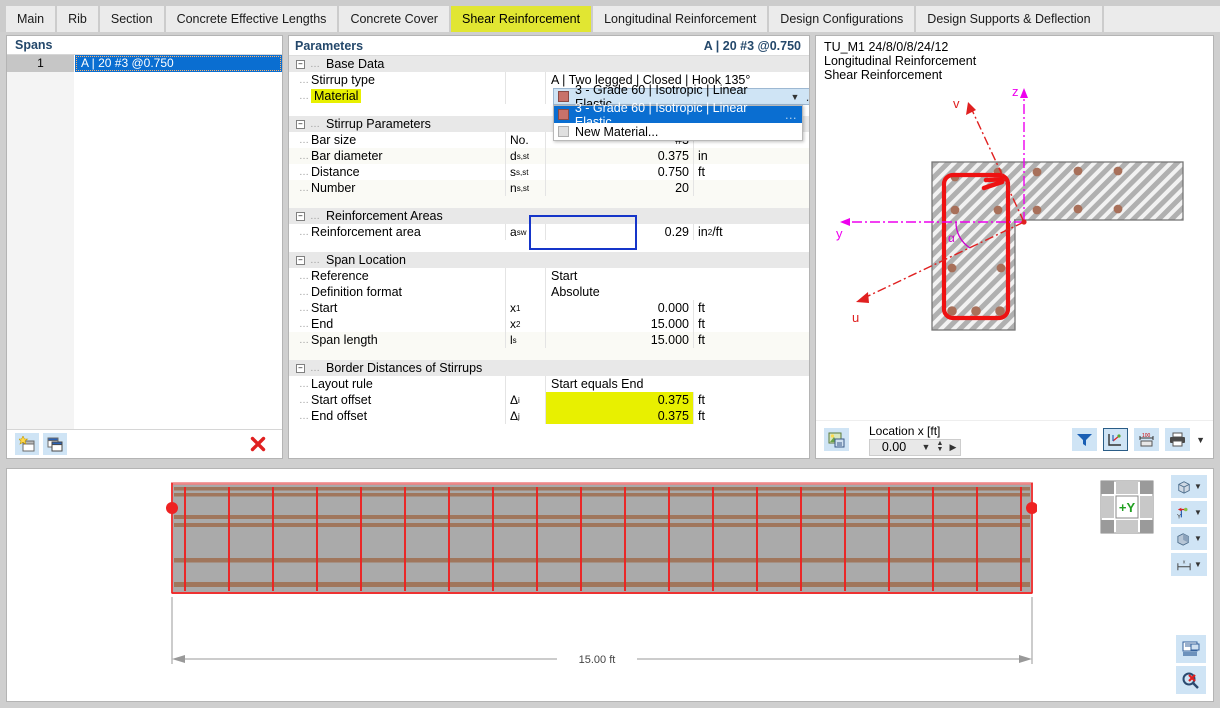  Describe the element at coordinates (619, 188) in the screenshot. I see `row-value: 20` at that location.